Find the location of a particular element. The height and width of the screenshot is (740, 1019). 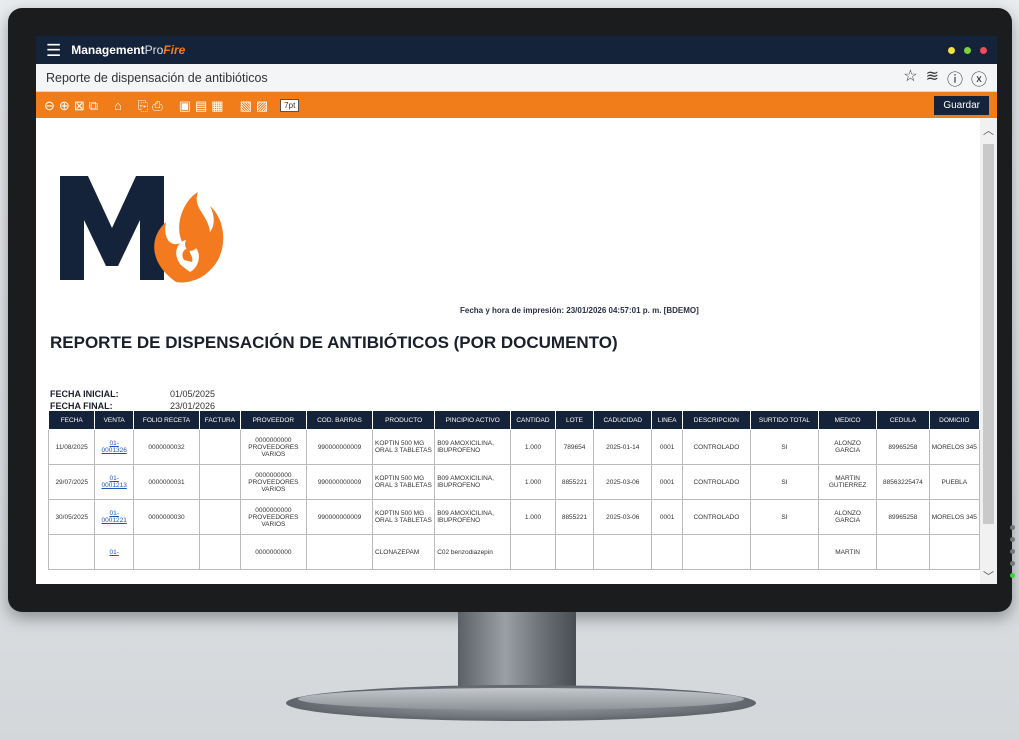

monitor-stand-neck is located at coordinates (517, 651).